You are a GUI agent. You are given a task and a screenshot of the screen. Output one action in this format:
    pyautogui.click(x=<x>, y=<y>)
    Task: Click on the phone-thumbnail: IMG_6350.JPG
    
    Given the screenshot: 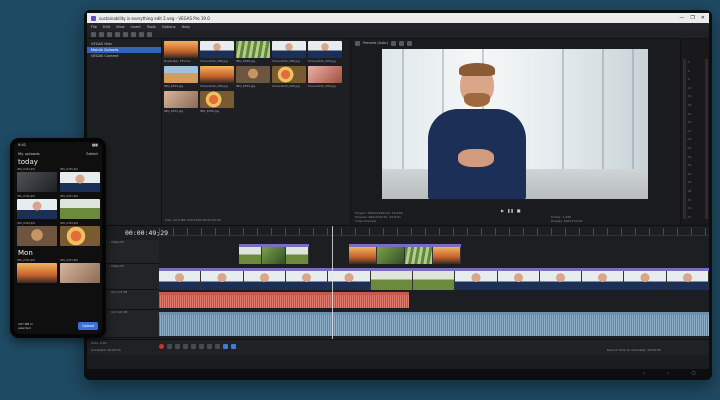 What is the action you would take?
    pyautogui.click(x=37, y=271)
    